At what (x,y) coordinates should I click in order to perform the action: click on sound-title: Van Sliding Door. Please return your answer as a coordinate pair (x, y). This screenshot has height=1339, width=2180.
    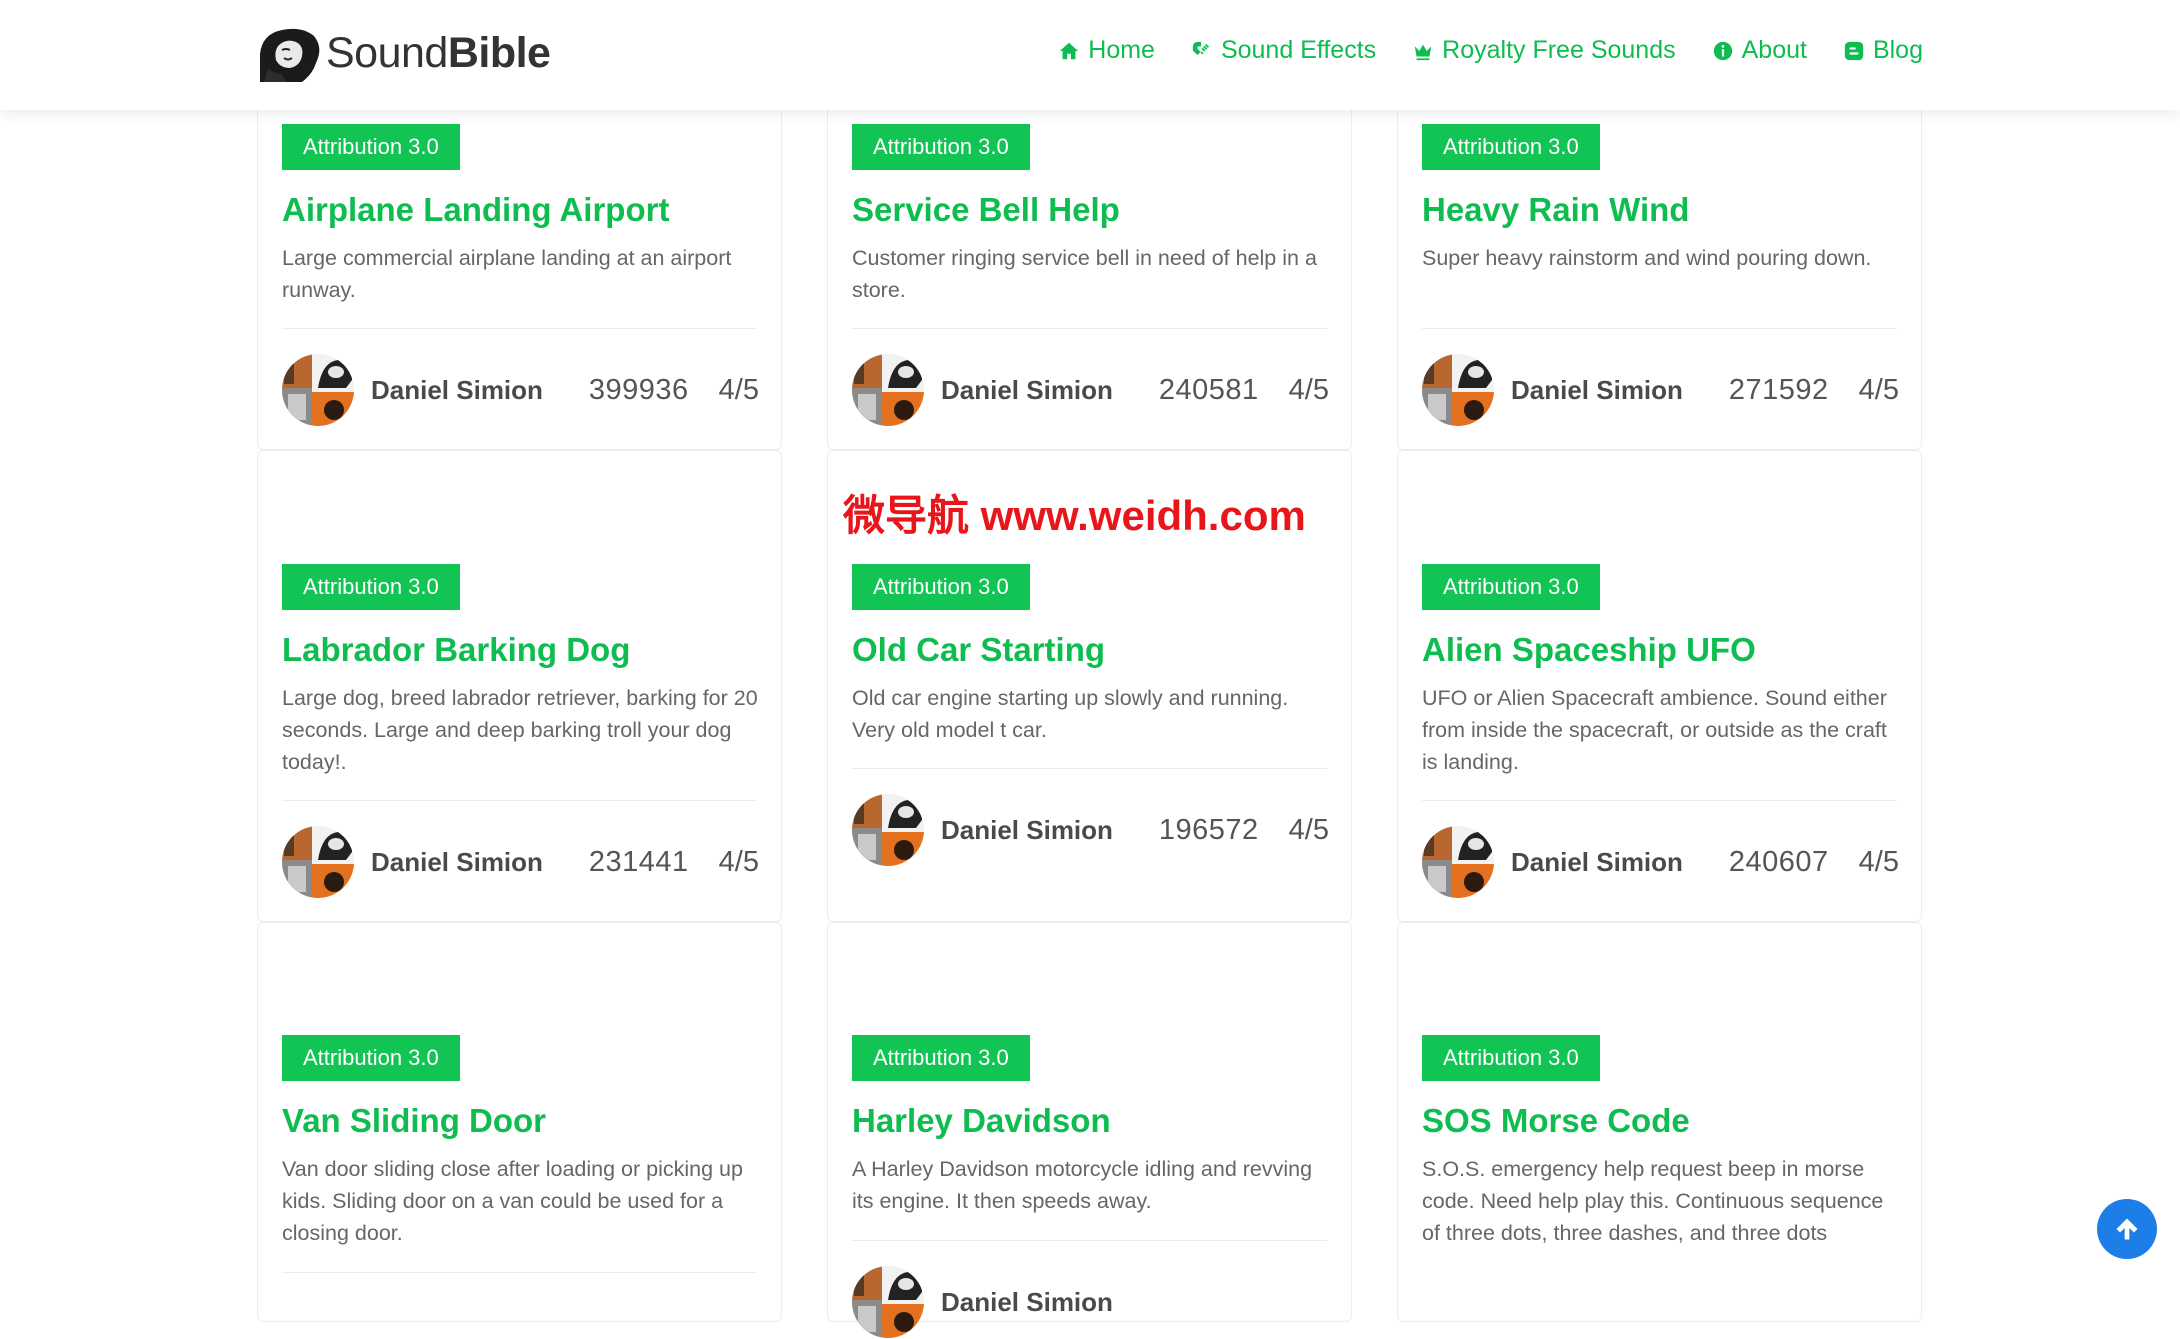
    Looking at the image, I should click on (519, 1121).